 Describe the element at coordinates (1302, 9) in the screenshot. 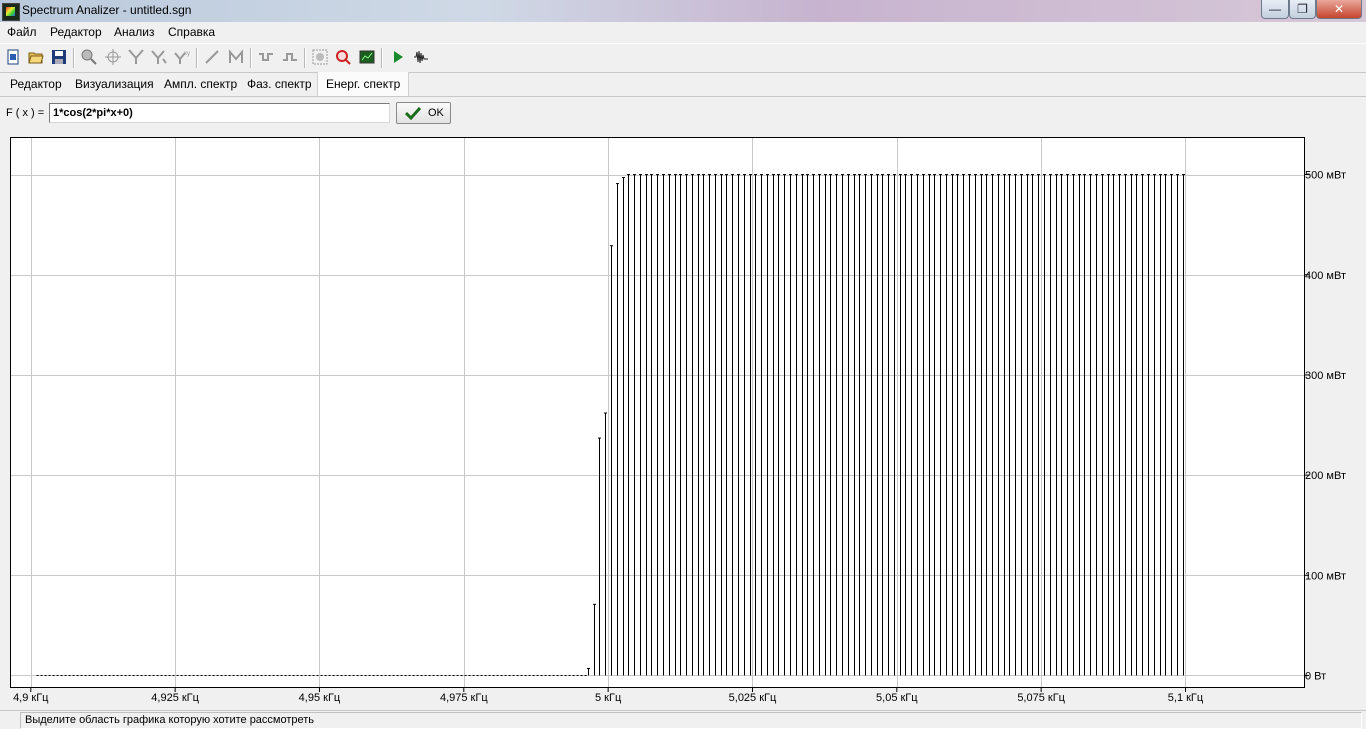

I see `maximize-button: ❐` at that location.